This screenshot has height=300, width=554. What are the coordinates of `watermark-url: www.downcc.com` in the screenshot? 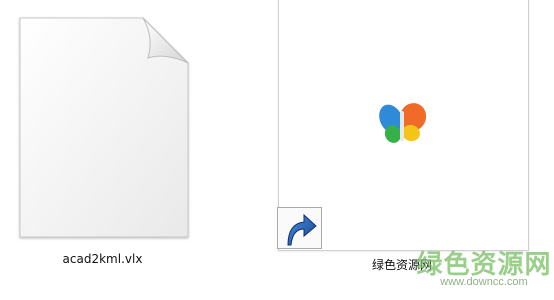 It's located at (484, 282).